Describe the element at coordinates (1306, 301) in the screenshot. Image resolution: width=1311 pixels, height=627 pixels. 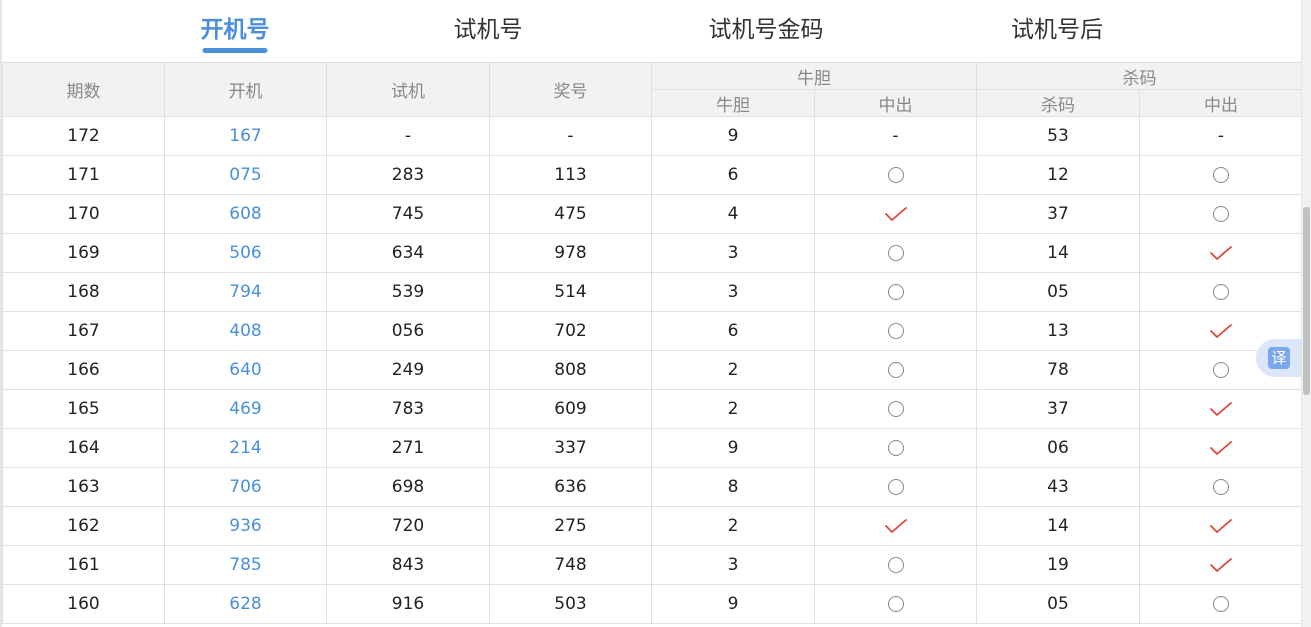
I see `scrollbar-thumb` at that location.